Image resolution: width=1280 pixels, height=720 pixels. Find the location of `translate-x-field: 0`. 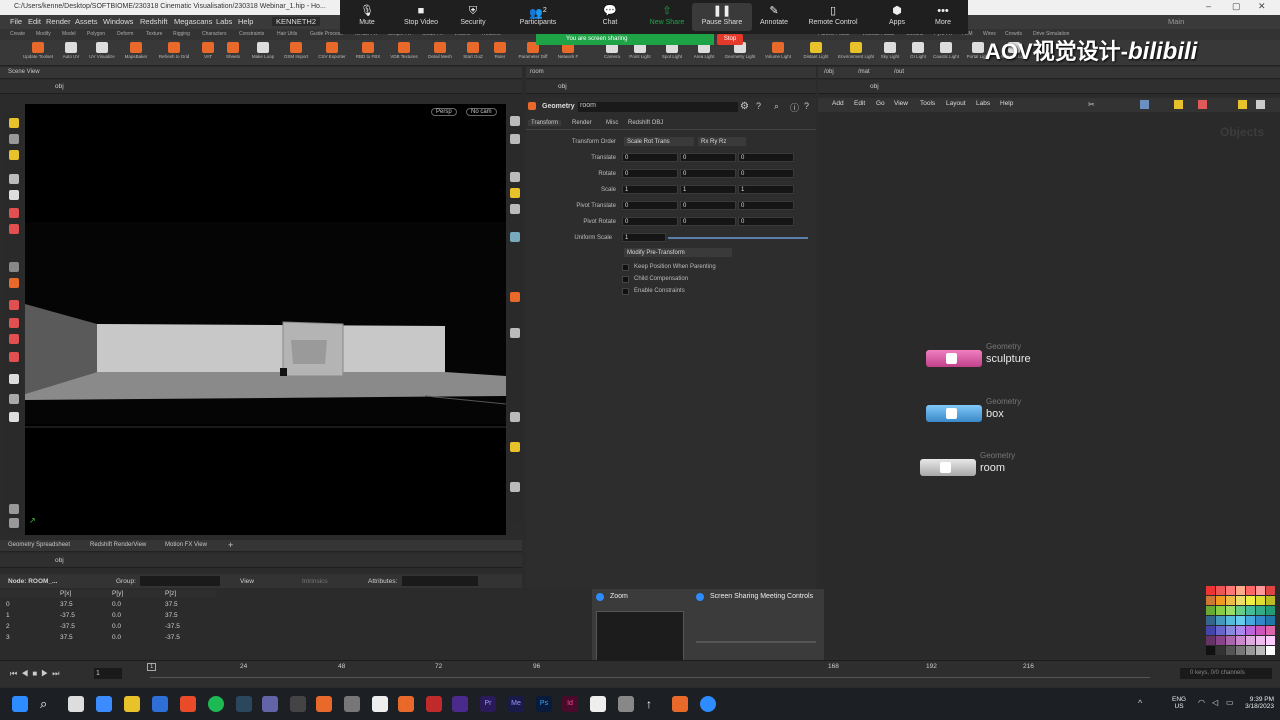

translate-x-field: 0 is located at coordinates (650, 157).